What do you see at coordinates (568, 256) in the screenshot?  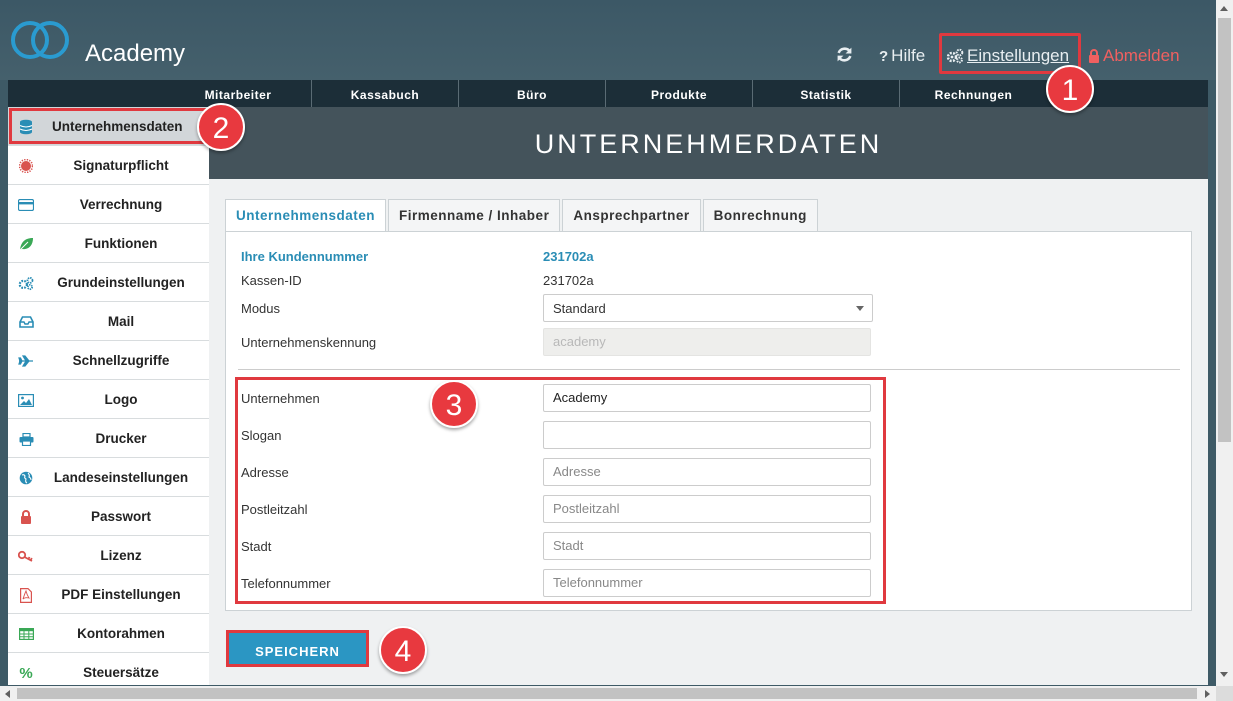 I see `kundennummer-value: 231702a` at bounding box center [568, 256].